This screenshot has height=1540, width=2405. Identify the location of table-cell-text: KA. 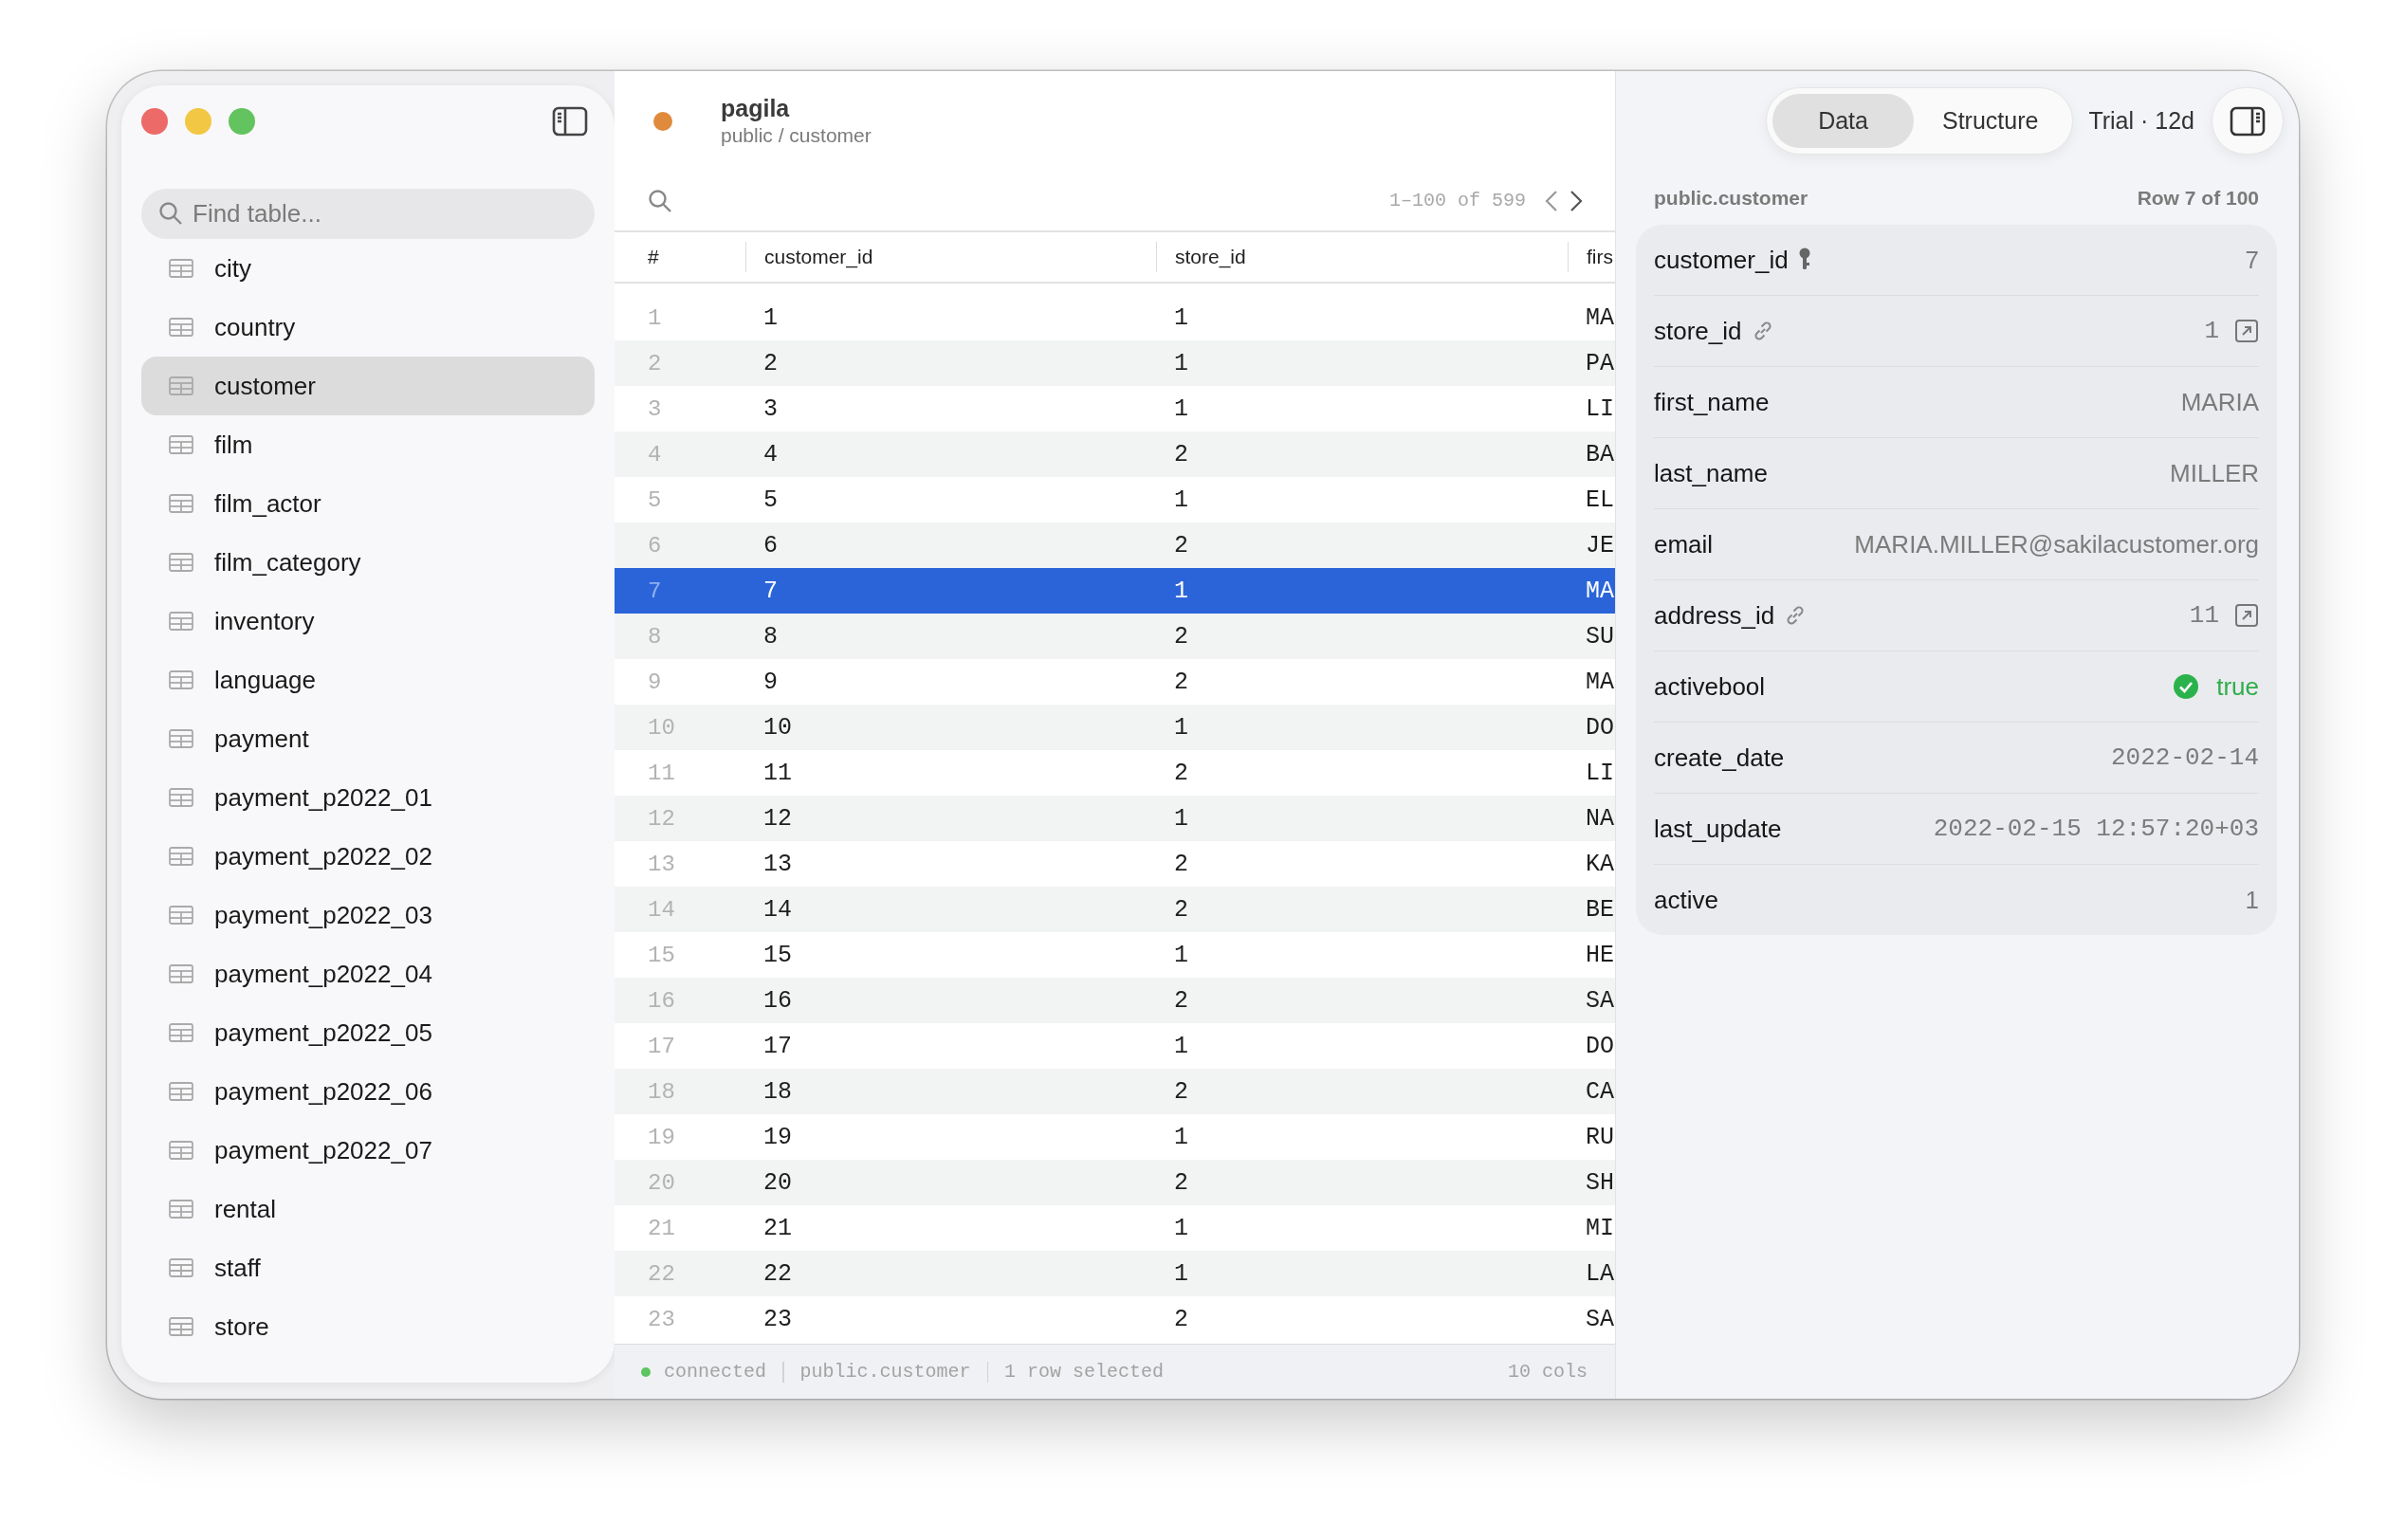
(1600, 864).